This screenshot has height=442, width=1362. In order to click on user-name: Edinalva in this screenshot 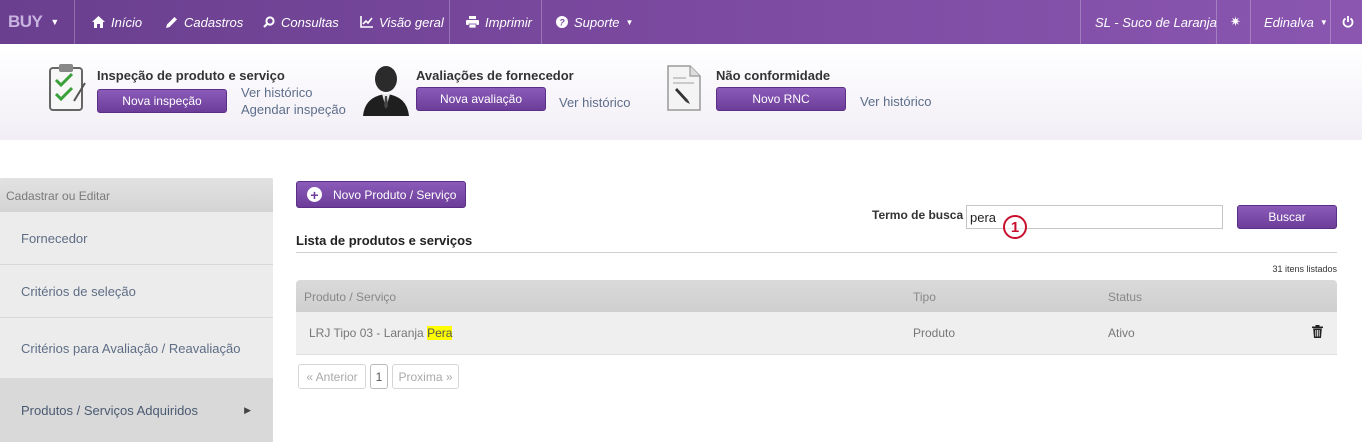, I will do `click(1289, 22)`.